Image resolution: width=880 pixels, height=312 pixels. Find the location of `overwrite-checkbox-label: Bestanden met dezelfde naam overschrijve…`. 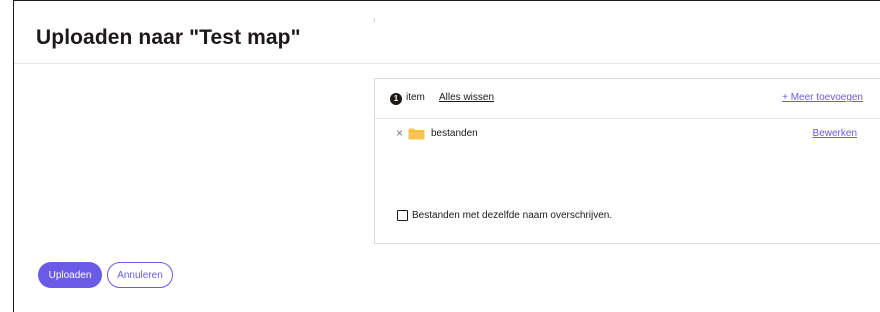

overwrite-checkbox-label: Bestanden met dezelfde naam overschrijve… is located at coordinates (512, 215).